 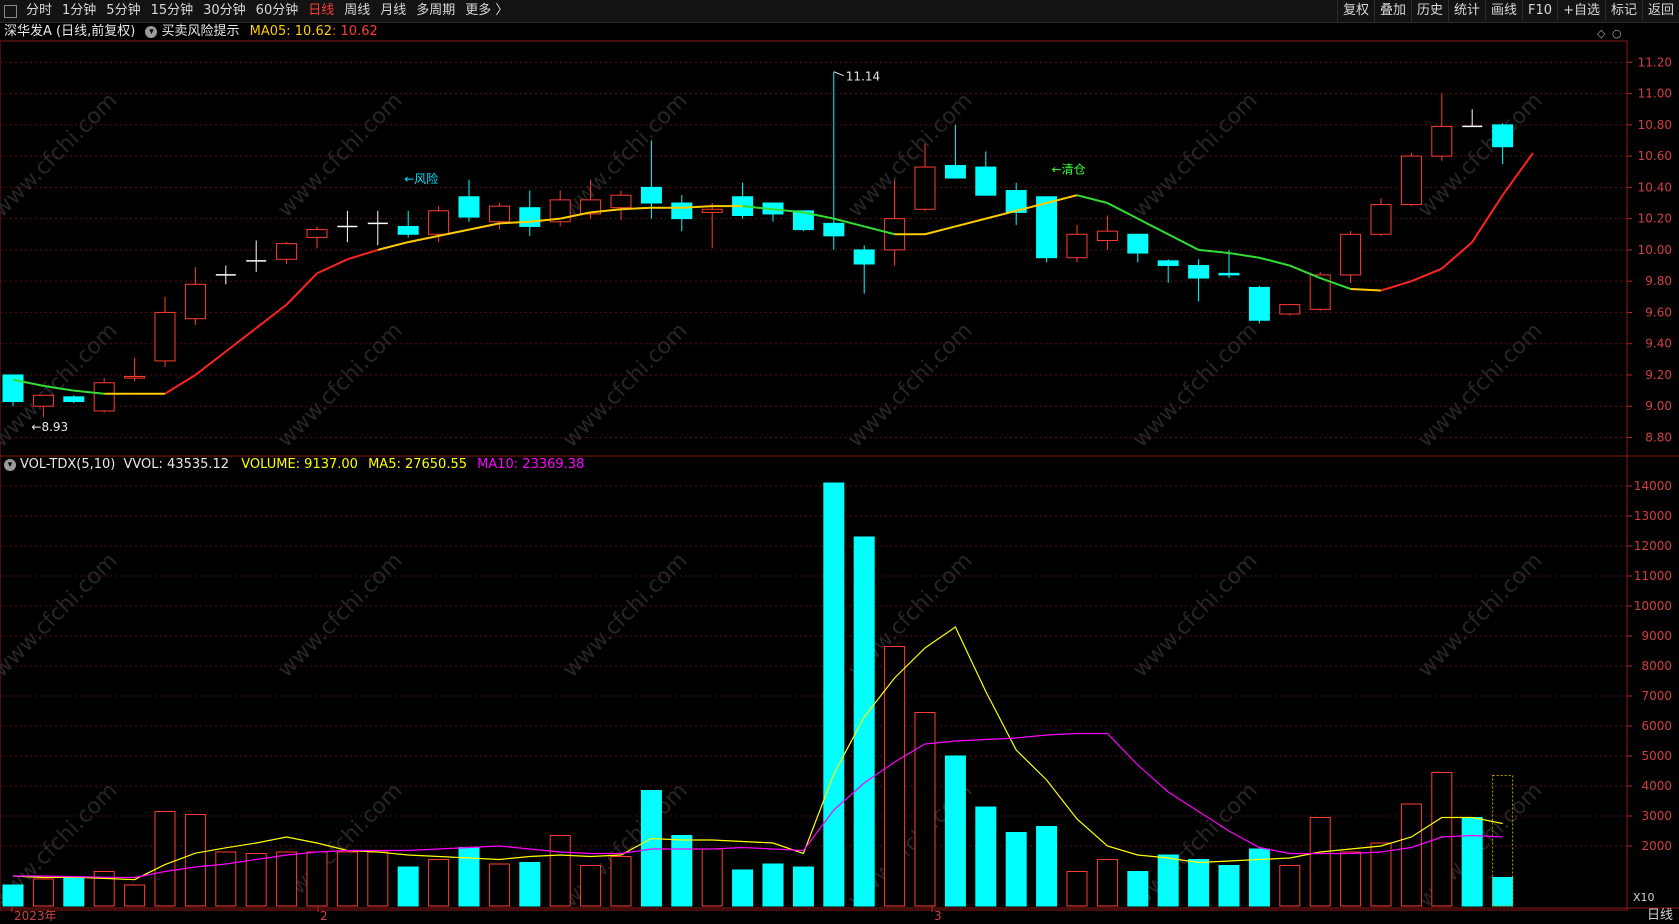 I want to click on watermark-5: www.cfchi.com, so click(x=1480, y=155).